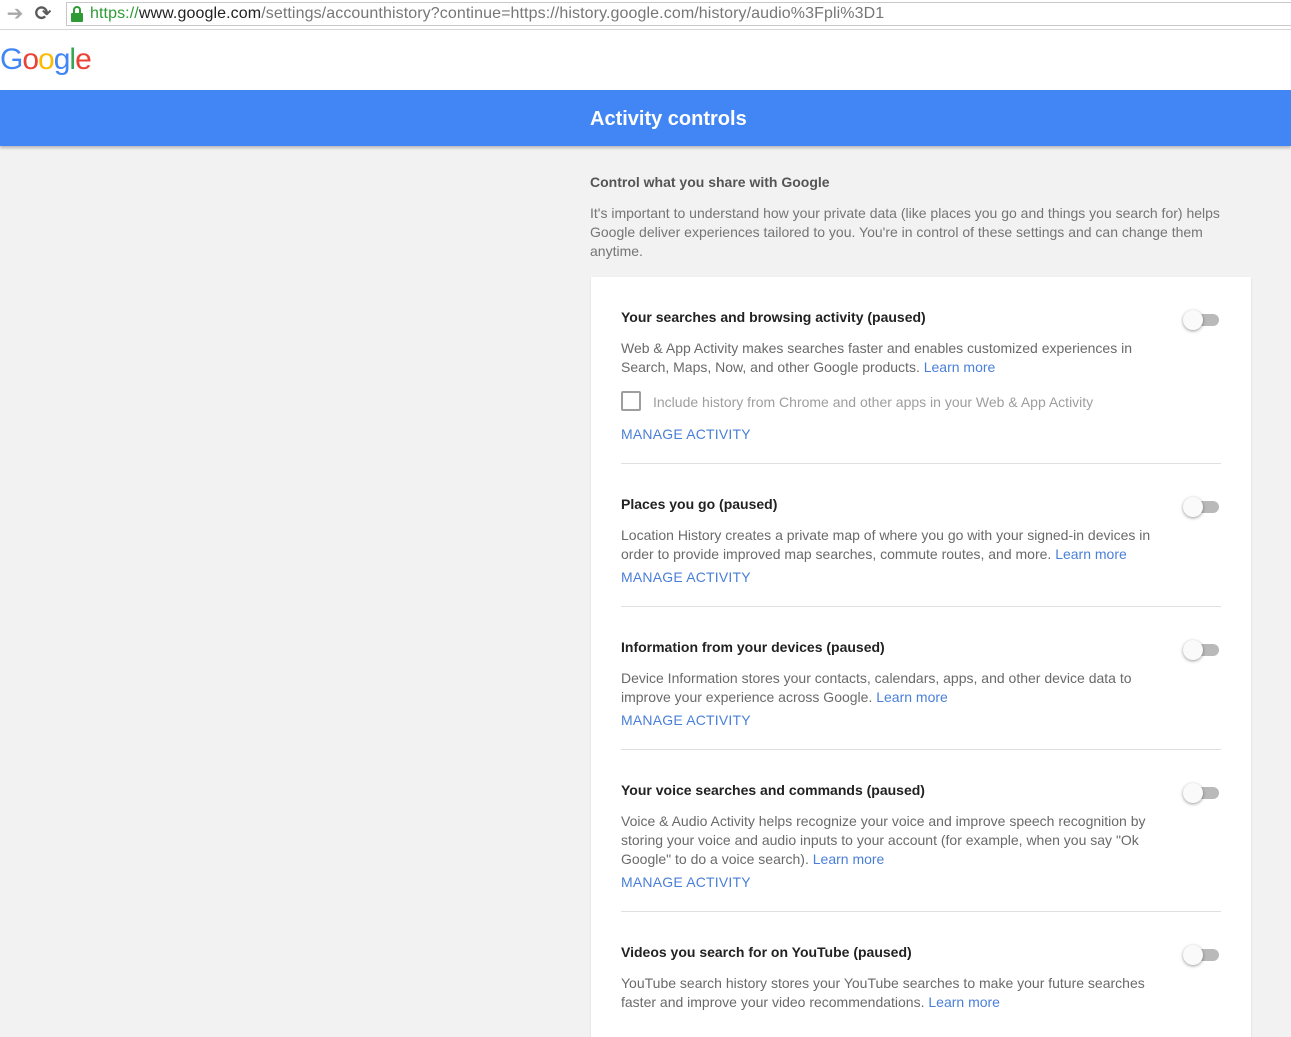 The height and width of the screenshot is (1037, 1291). Describe the element at coordinates (699, 504) in the screenshot. I see `section-title: Places you go (paused)` at that location.